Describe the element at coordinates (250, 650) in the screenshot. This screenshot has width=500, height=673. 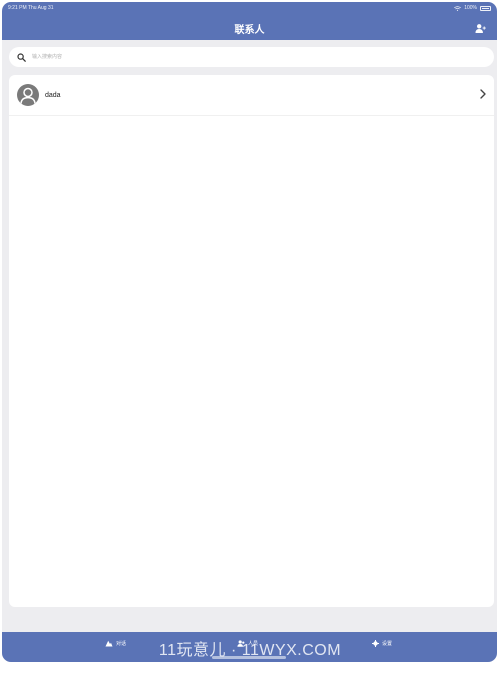
I see `watermark: 11玩意儿 · 11WYX.COM` at that location.